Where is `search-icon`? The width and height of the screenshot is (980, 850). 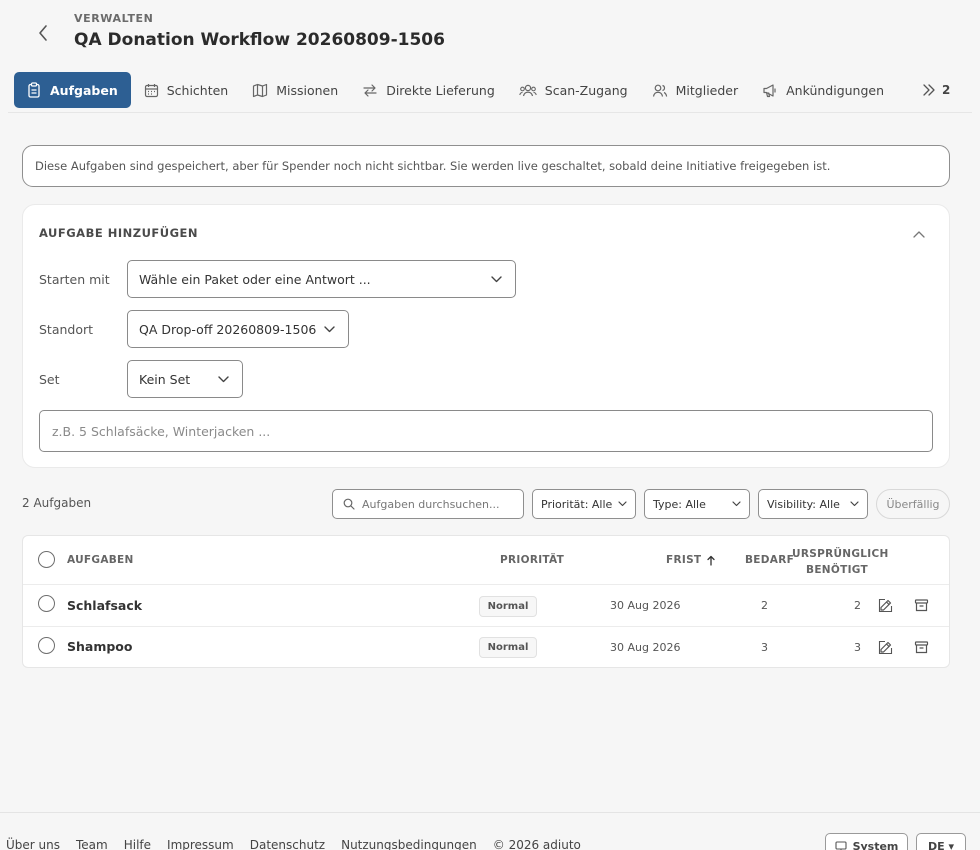
search-icon is located at coordinates (349, 504).